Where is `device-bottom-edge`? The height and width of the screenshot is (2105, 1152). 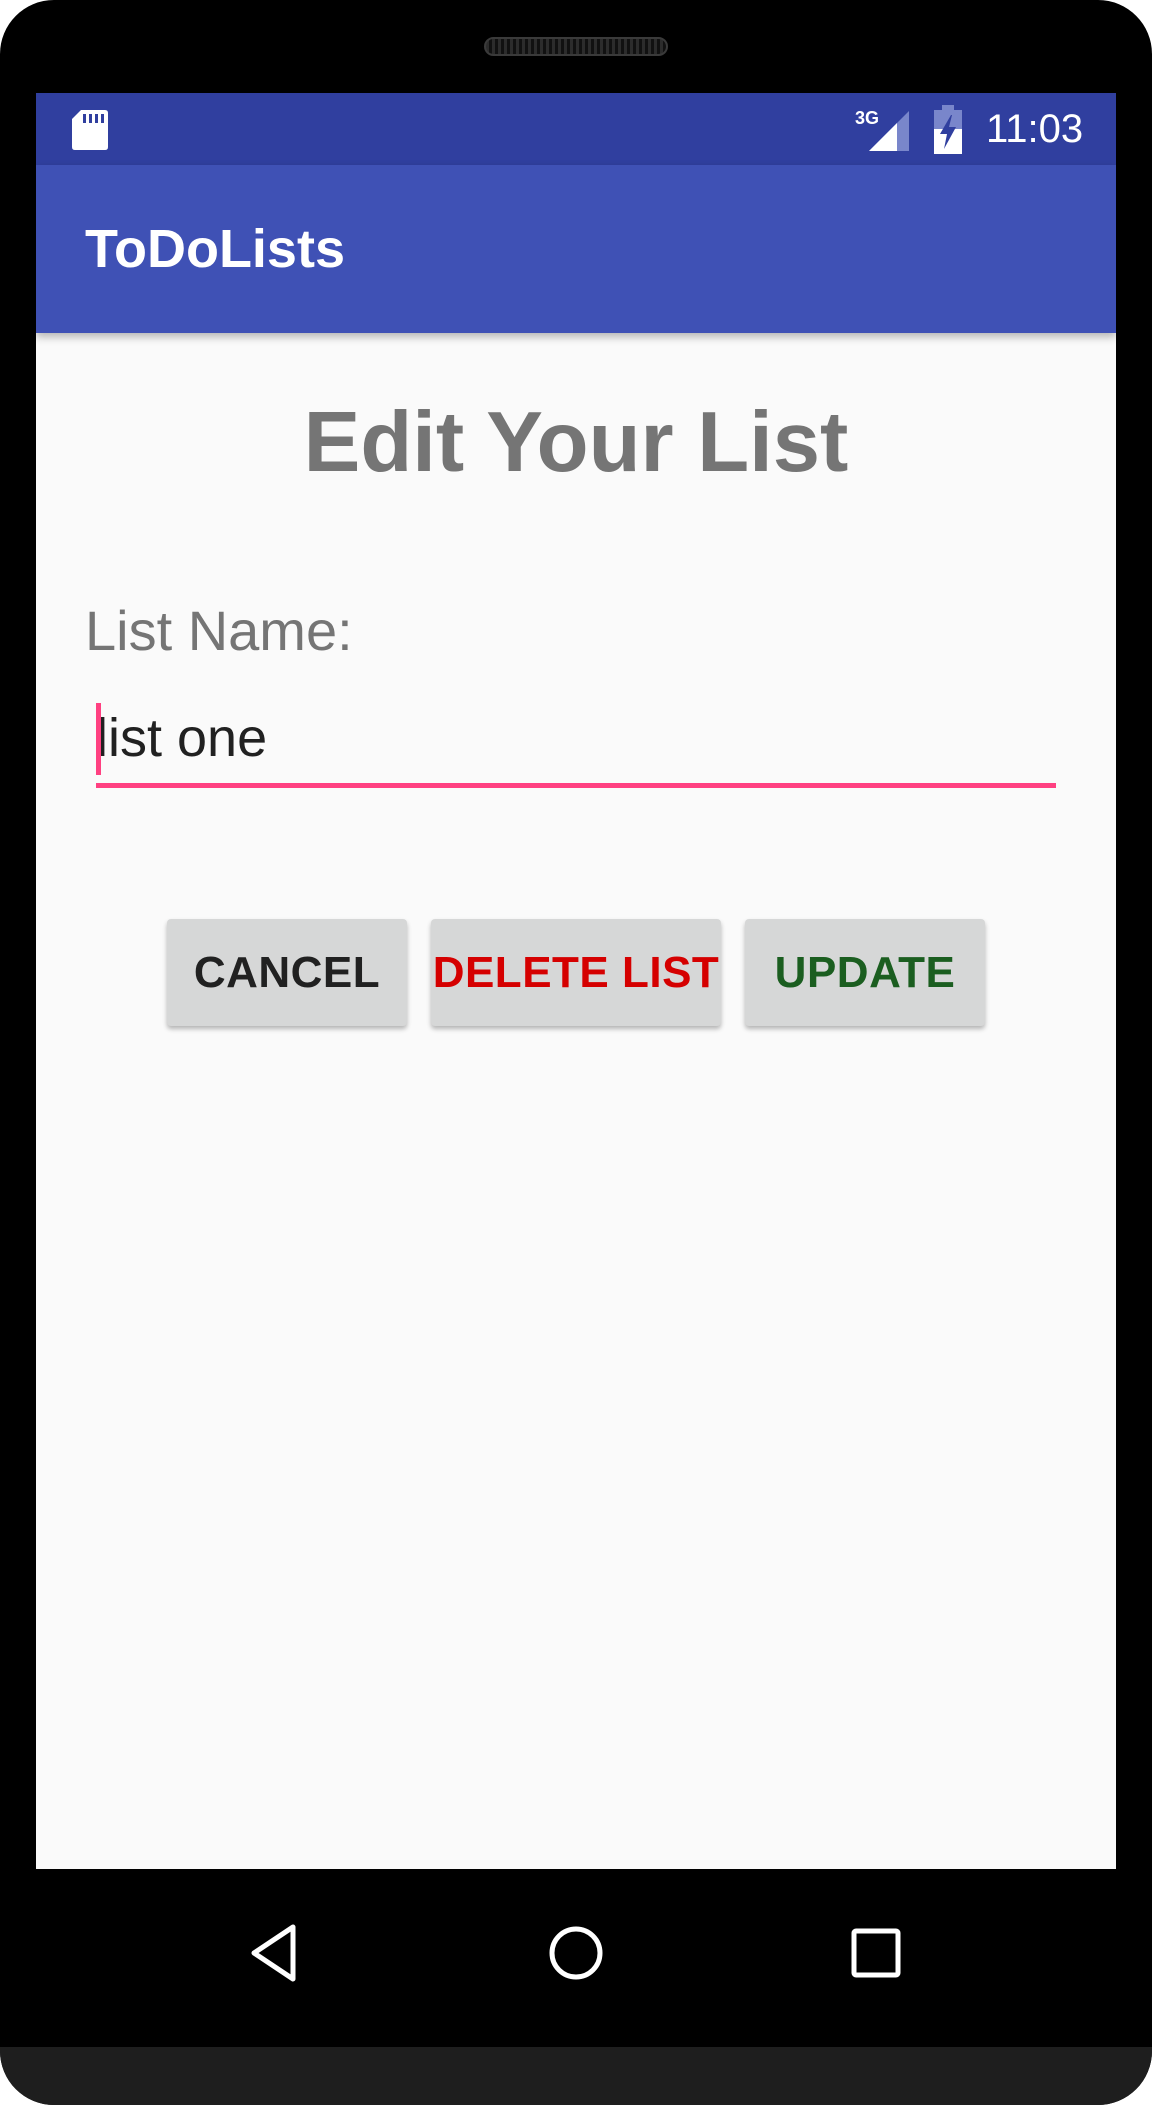
device-bottom-edge is located at coordinates (576, 2076).